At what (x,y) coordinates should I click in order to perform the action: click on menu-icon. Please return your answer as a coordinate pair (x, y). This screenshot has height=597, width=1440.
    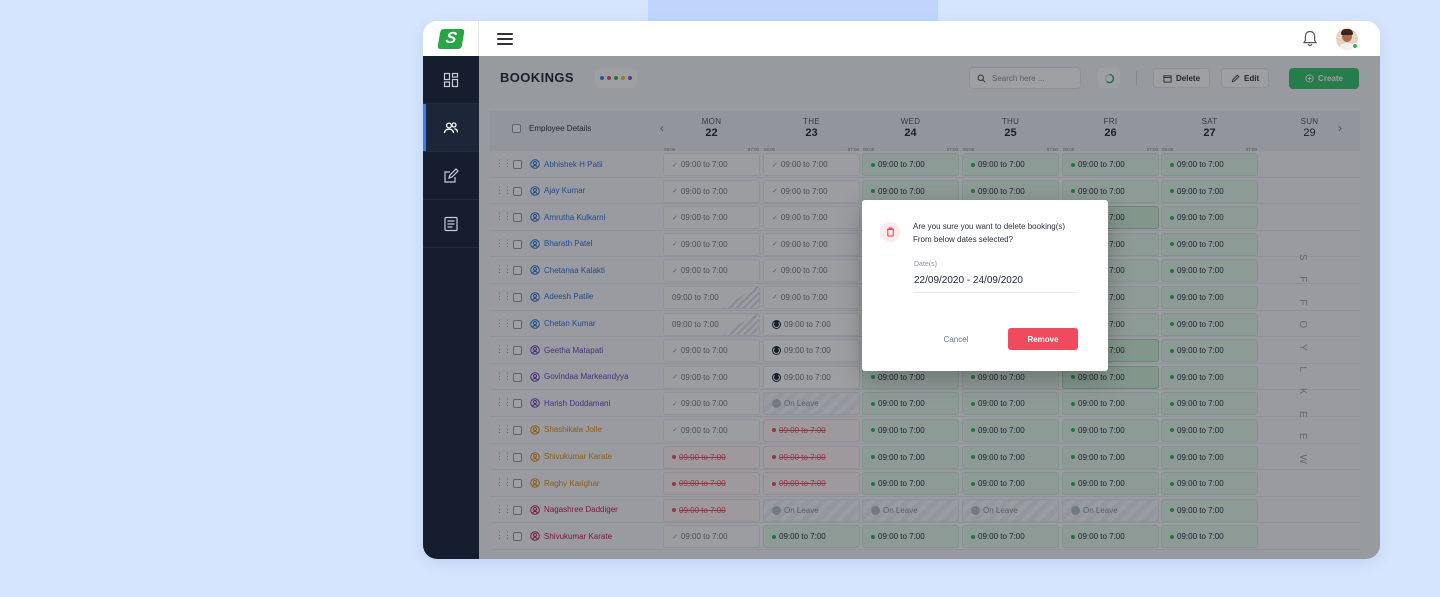
    Looking at the image, I should click on (505, 38).